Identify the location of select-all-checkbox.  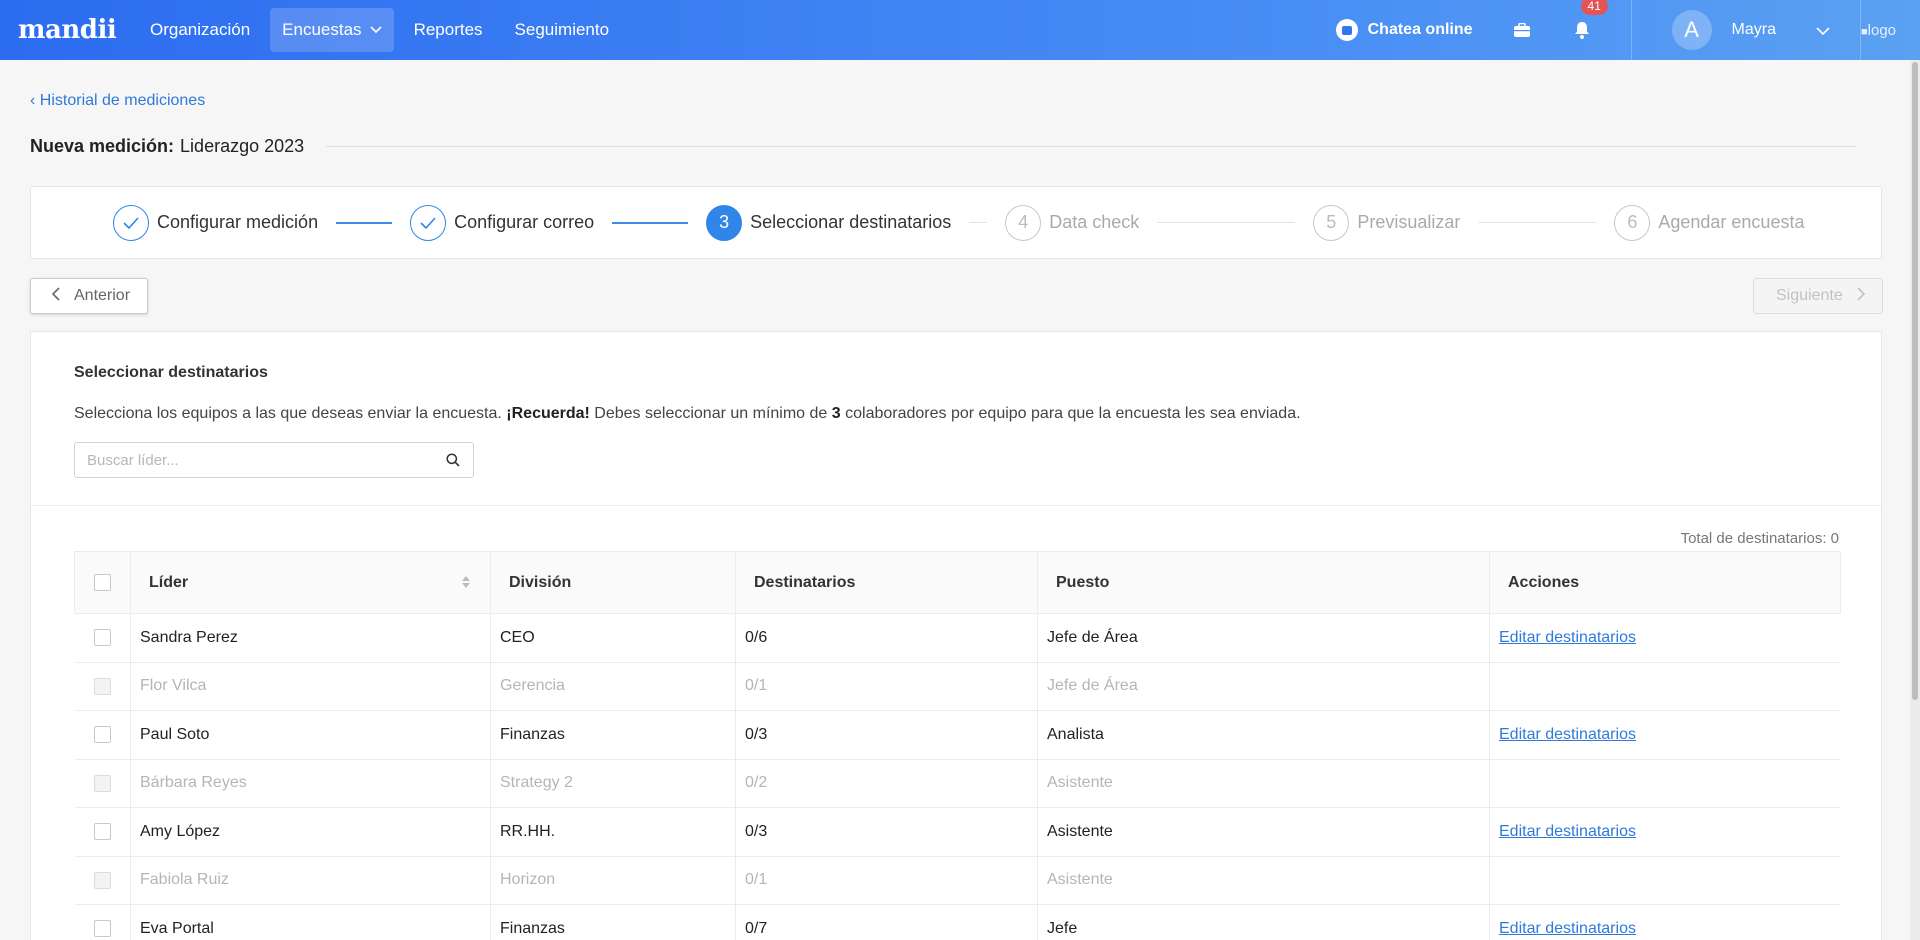
(102, 582).